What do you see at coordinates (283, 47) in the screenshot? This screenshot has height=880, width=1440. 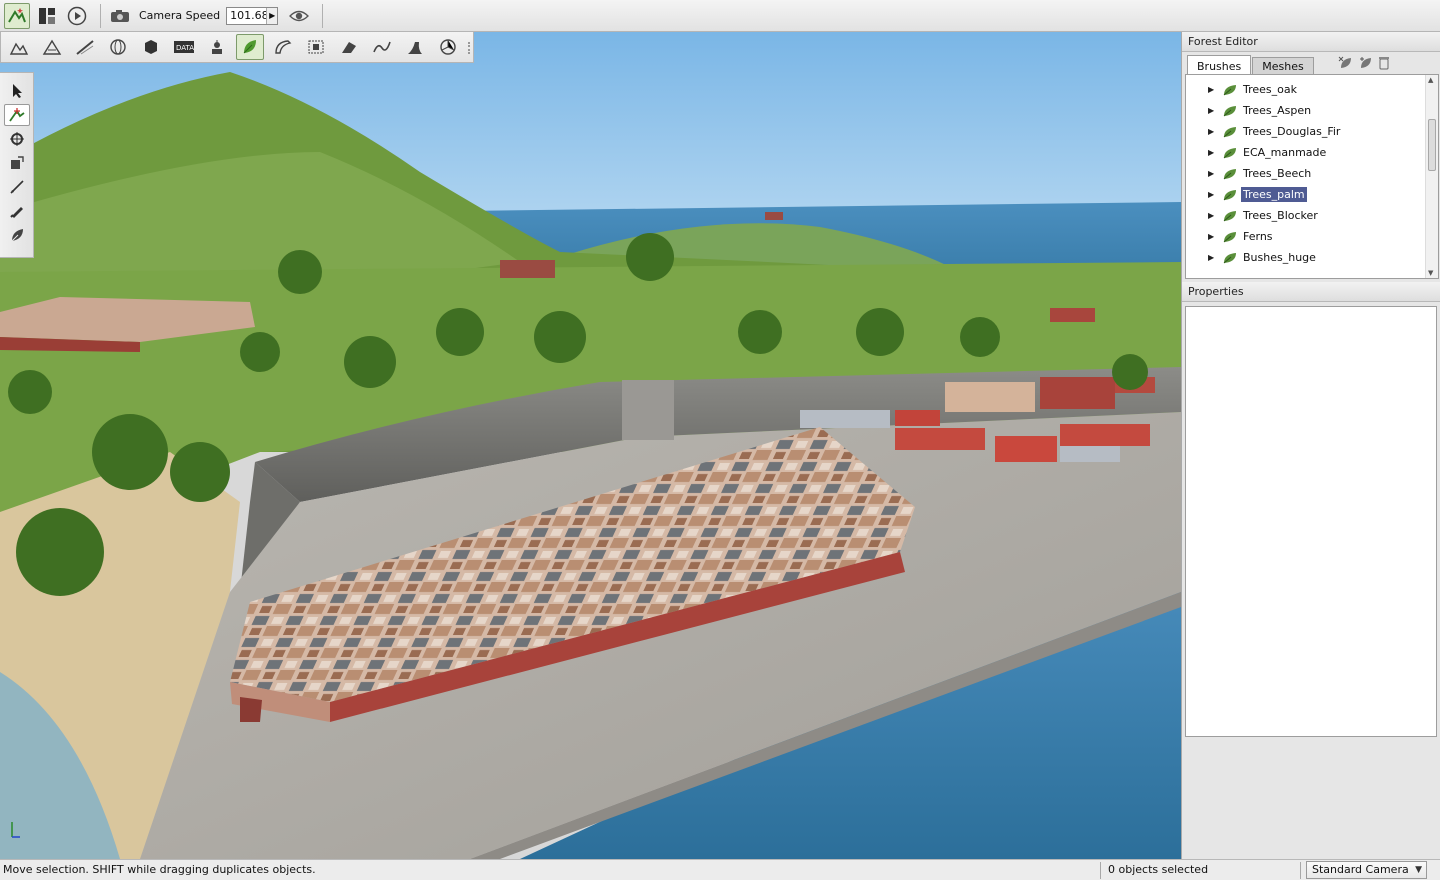 I see `decal-editor-icon` at bounding box center [283, 47].